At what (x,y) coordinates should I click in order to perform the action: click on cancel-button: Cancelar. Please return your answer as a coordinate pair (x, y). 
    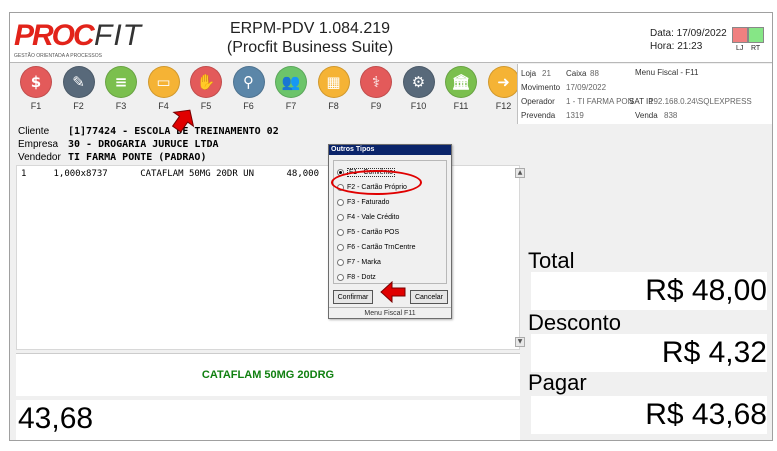
    Looking at the image, I should click on (429, 297).